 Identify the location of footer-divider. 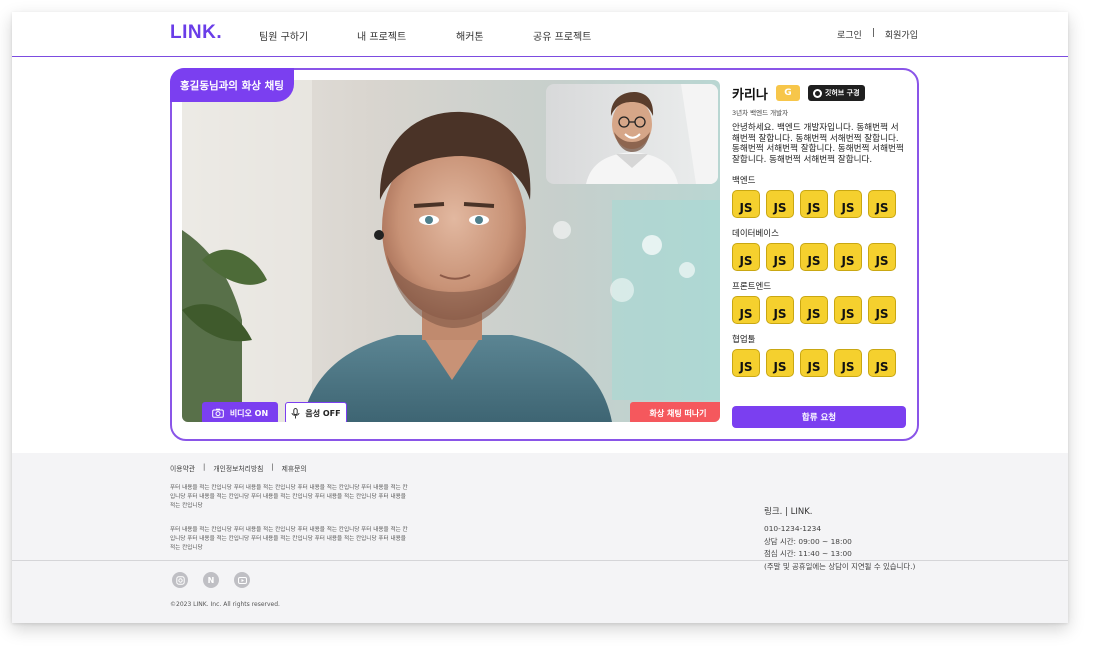
(540, 560).